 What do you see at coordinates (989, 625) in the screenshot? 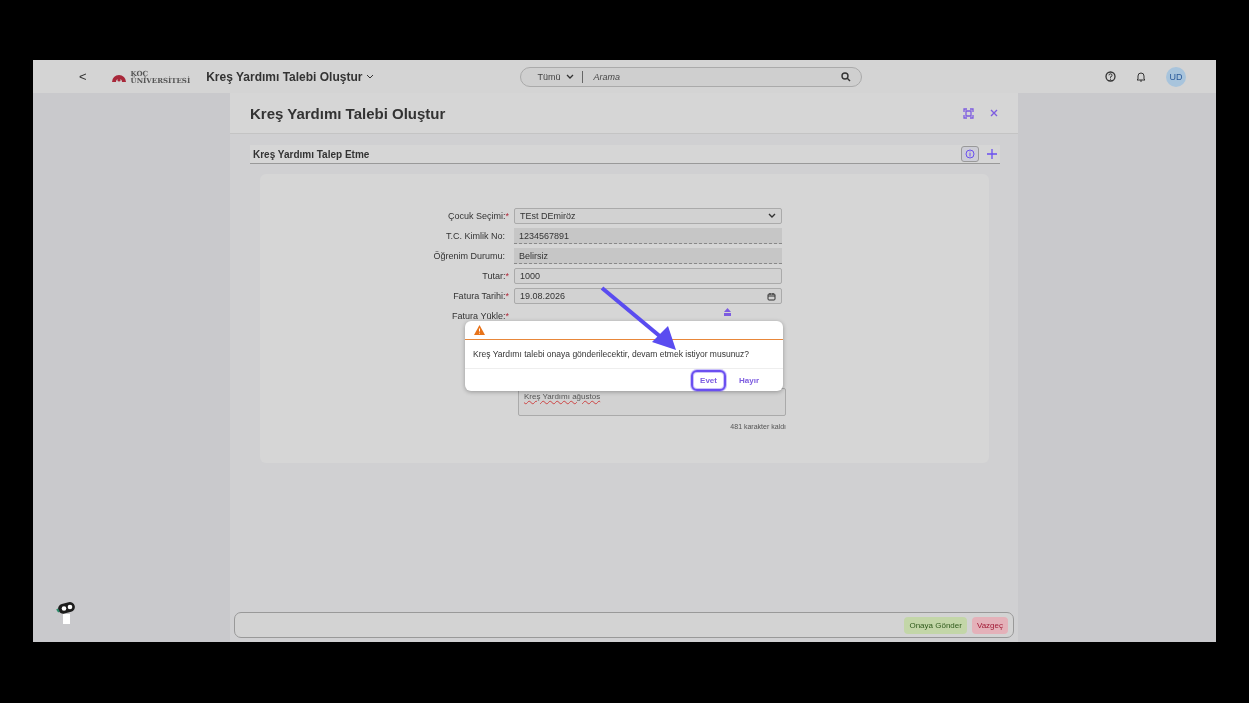
I see `cancel-button: Vazgeç` at bounding box center [989, 625].